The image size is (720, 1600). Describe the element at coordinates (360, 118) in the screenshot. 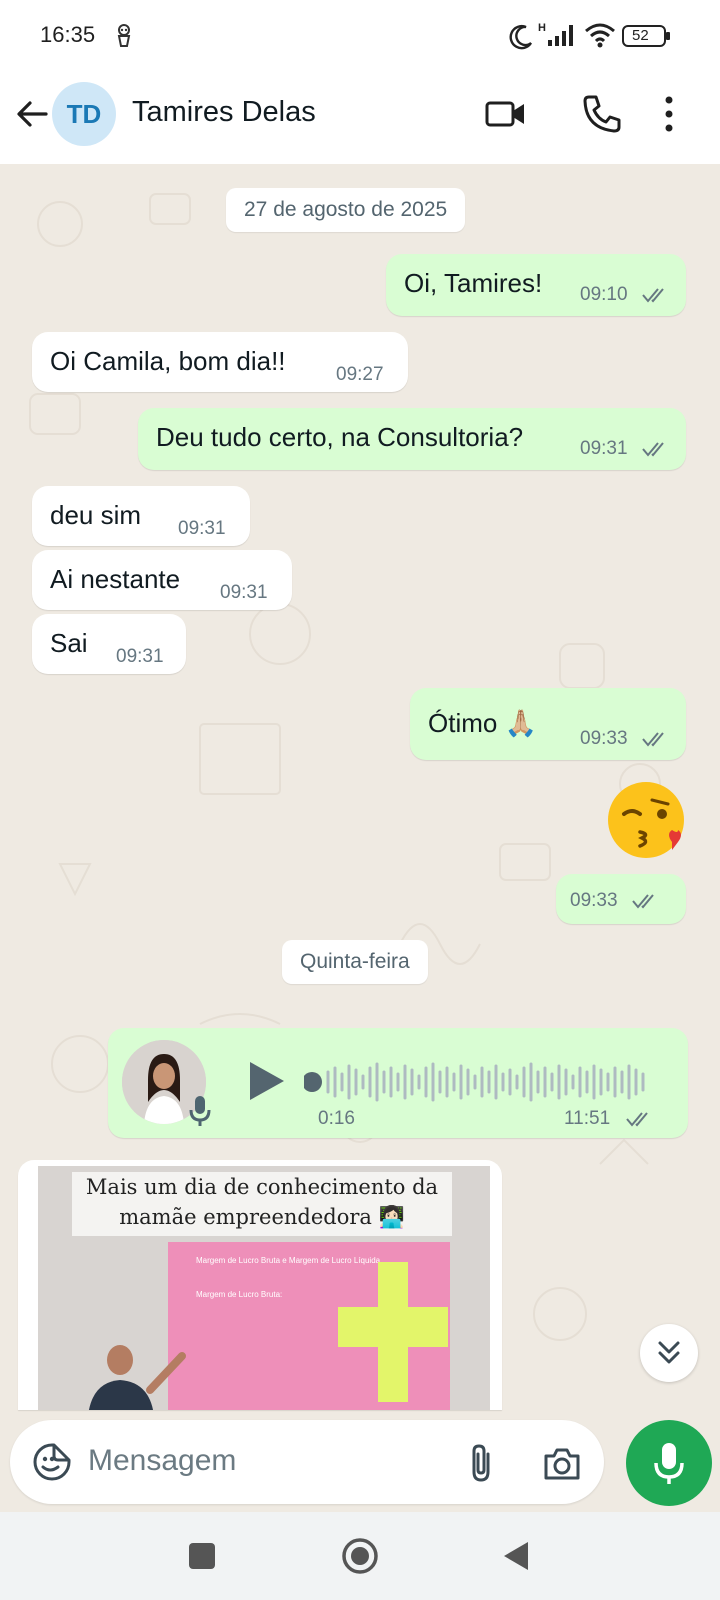

I see `chat-header: TD Tamires Delas` at that location.